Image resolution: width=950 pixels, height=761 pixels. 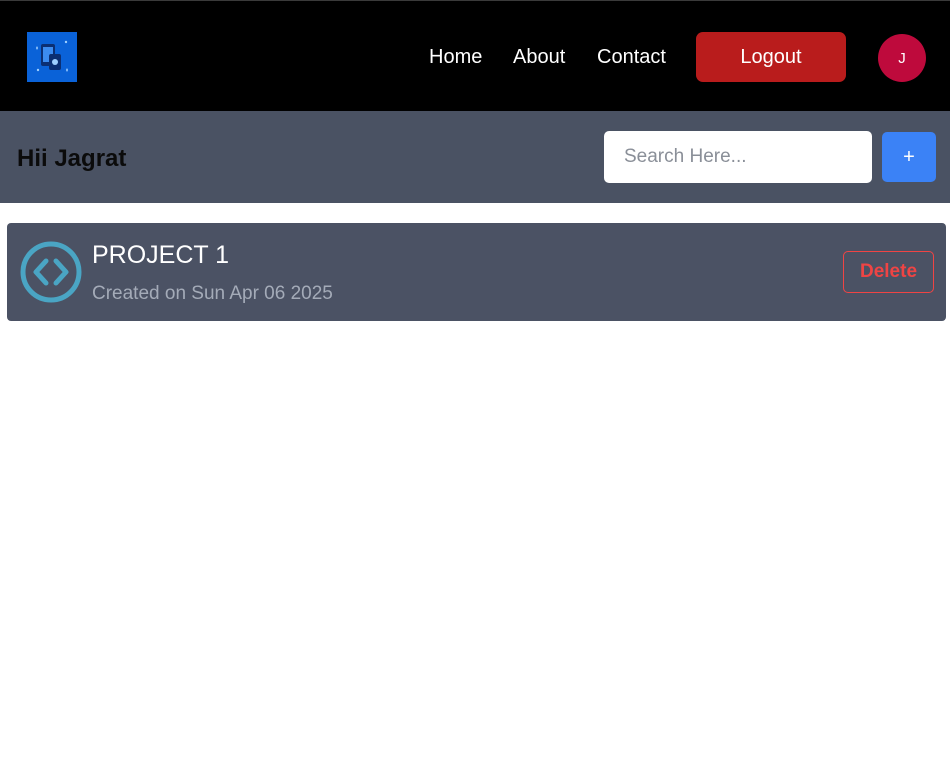 I want to click on app-logo-icon, so click(x=52, y=57).